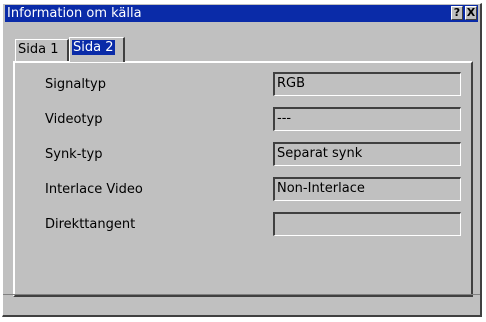  What do you see at coordinates (74, 154) in the screenshot?
I see `synk-typ-label: Synk-typ` at bounding box center [74, 154].